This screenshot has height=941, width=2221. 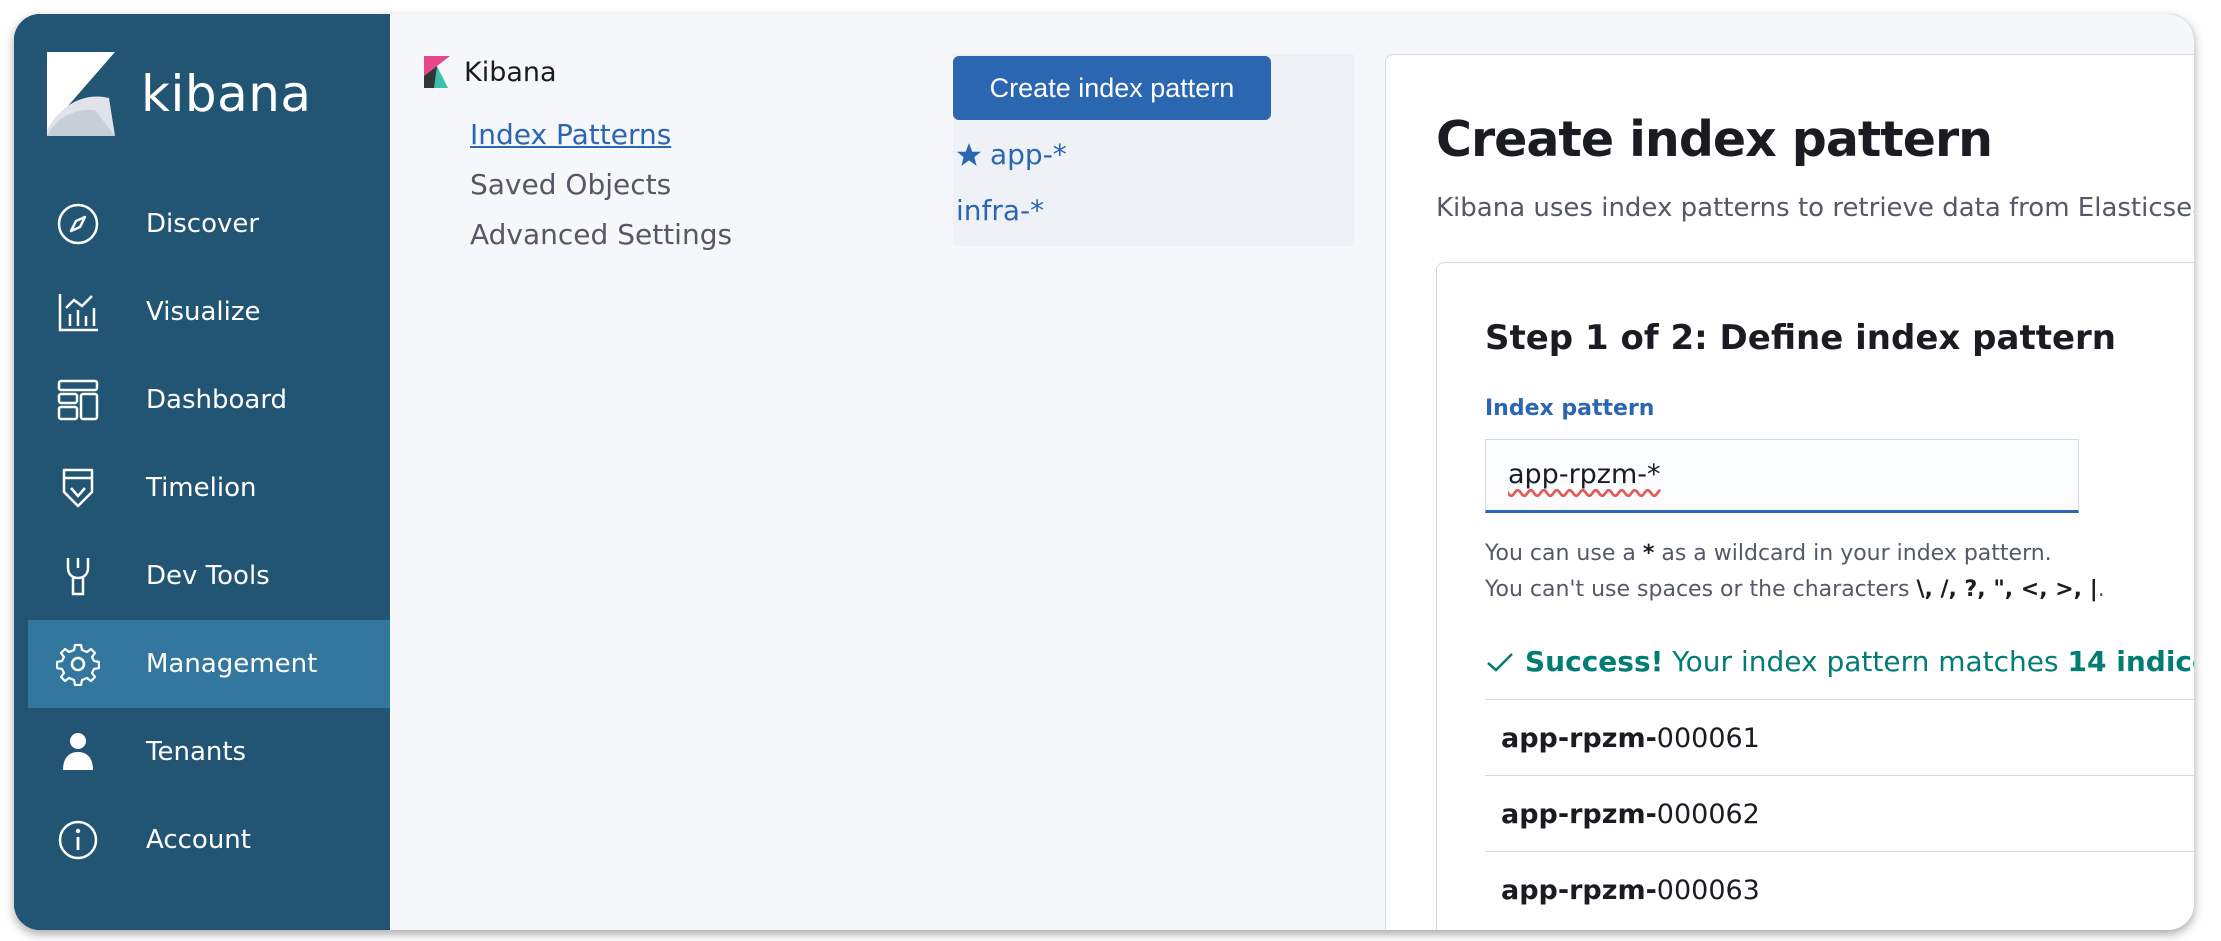 What do you see at coordinates (203, 224) in the screenshot?
I see `nav-label-discover: Discover` at bounding box center [203, 224].